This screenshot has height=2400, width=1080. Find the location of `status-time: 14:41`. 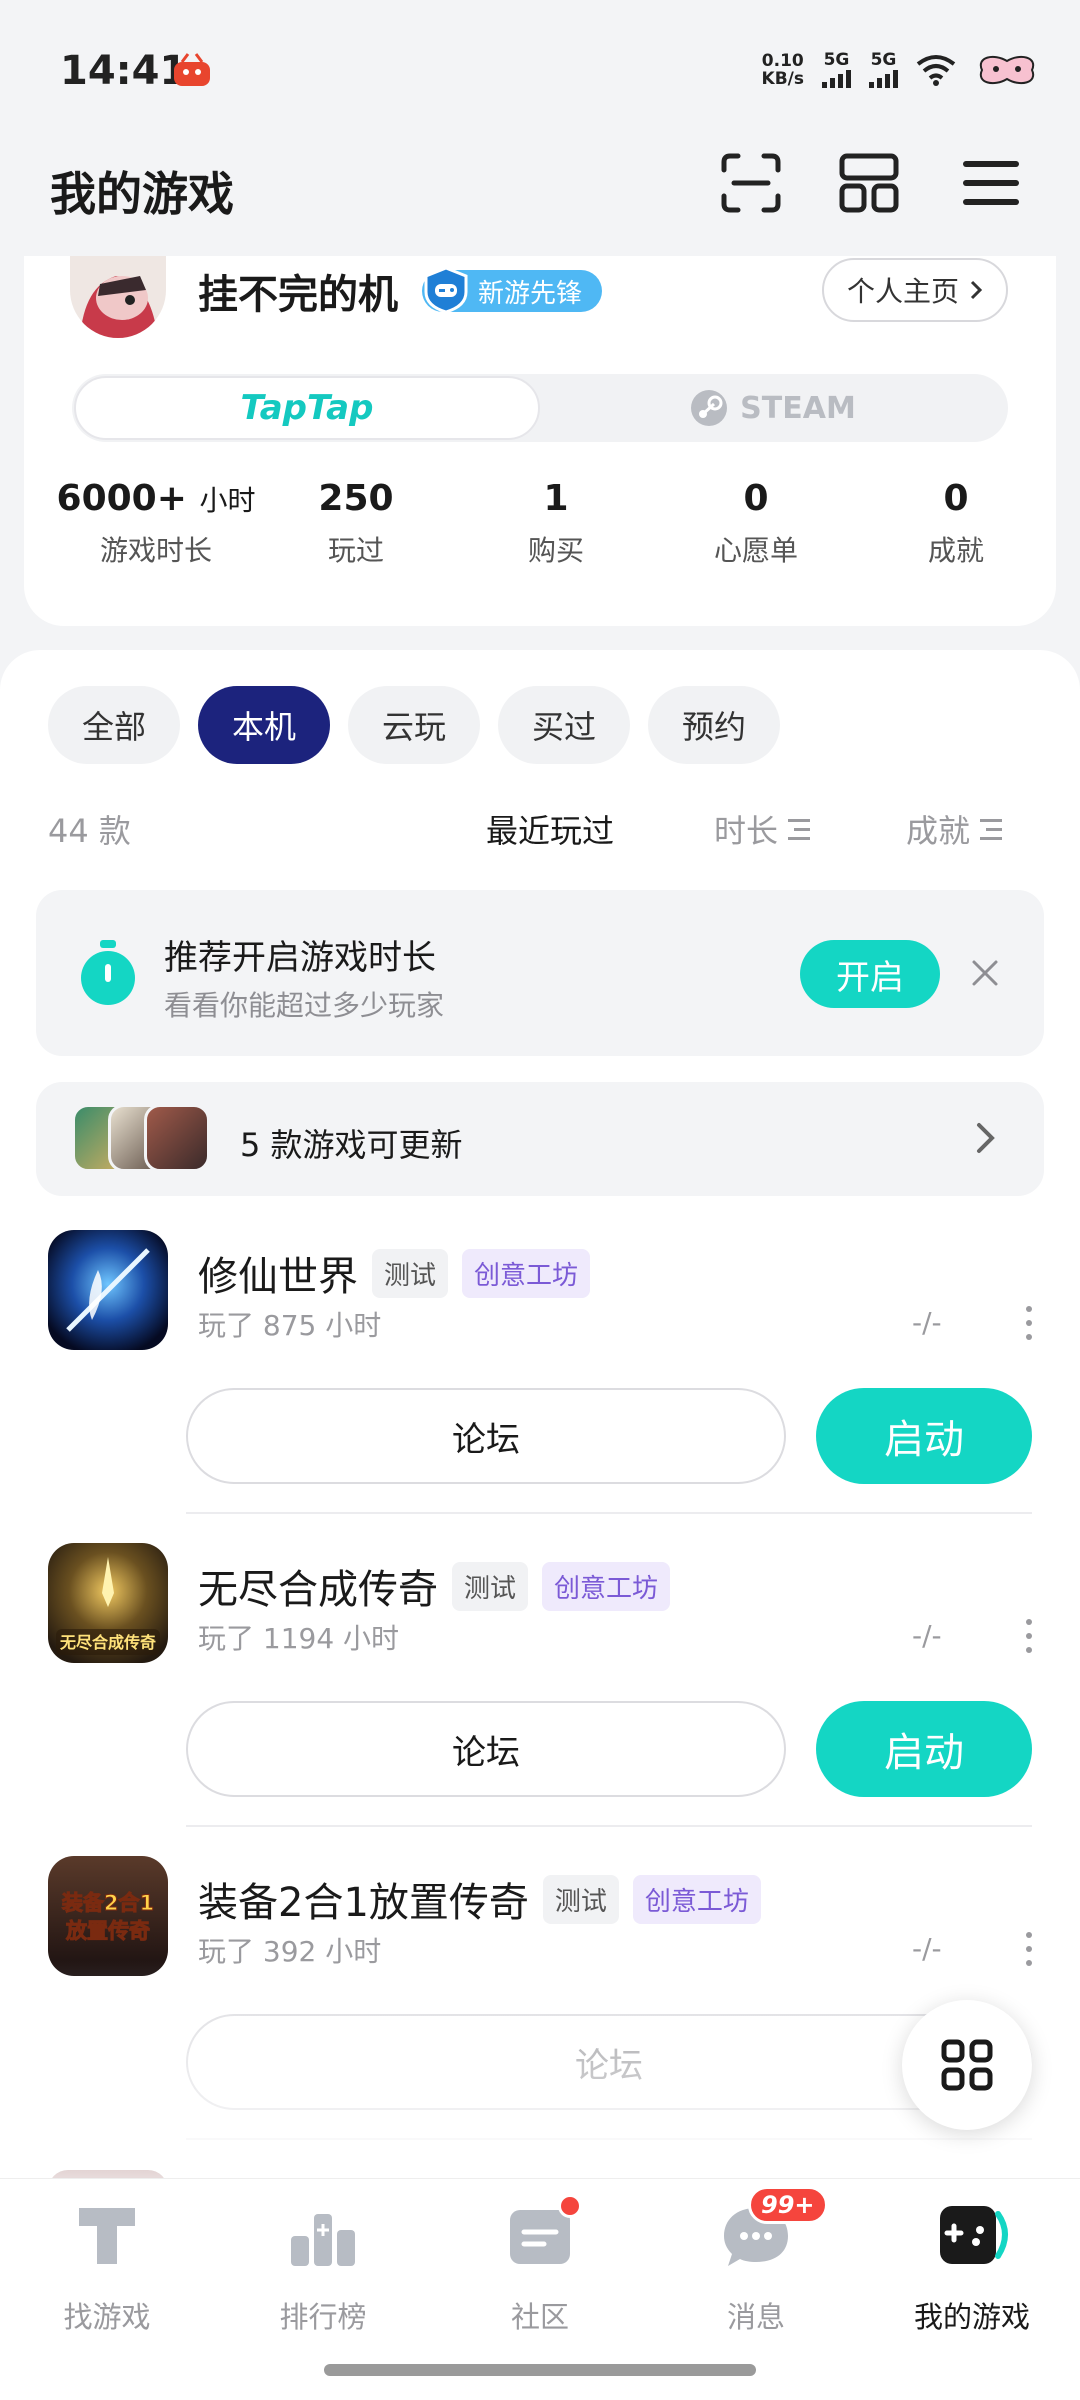

status-time: 14:41 is located at coordinates (124, 71).